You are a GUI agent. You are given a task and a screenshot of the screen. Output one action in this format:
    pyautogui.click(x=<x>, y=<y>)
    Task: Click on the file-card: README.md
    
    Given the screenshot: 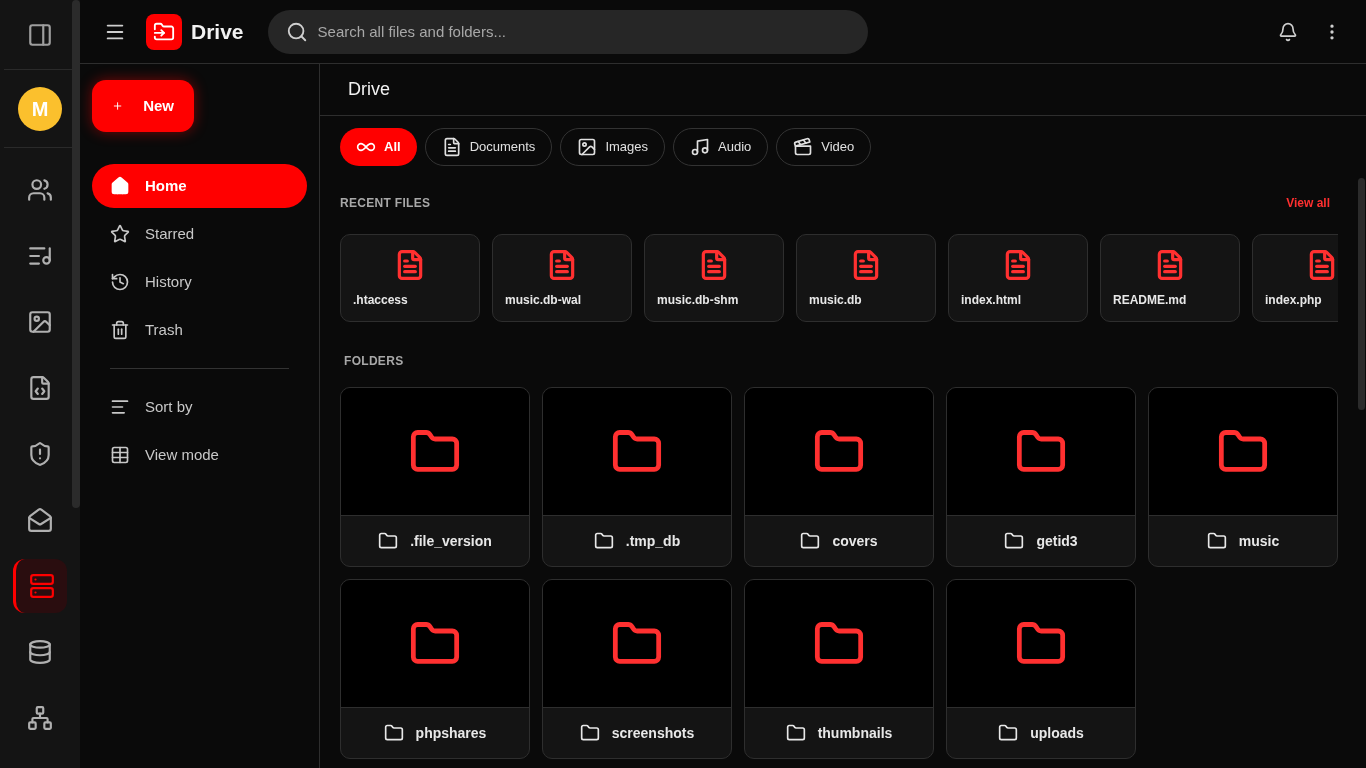 What is the action you would take?
    pyautogui.click(x=1170, y=278)
    